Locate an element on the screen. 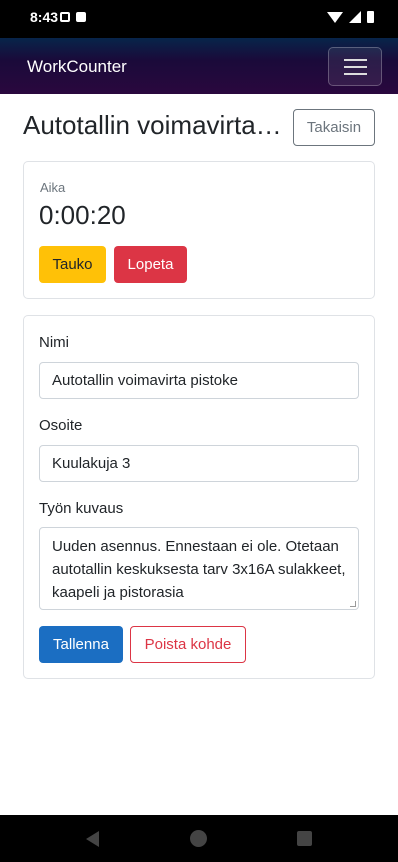 The image size is (398, 862). notification-icon is located at coordinates (65, 17).